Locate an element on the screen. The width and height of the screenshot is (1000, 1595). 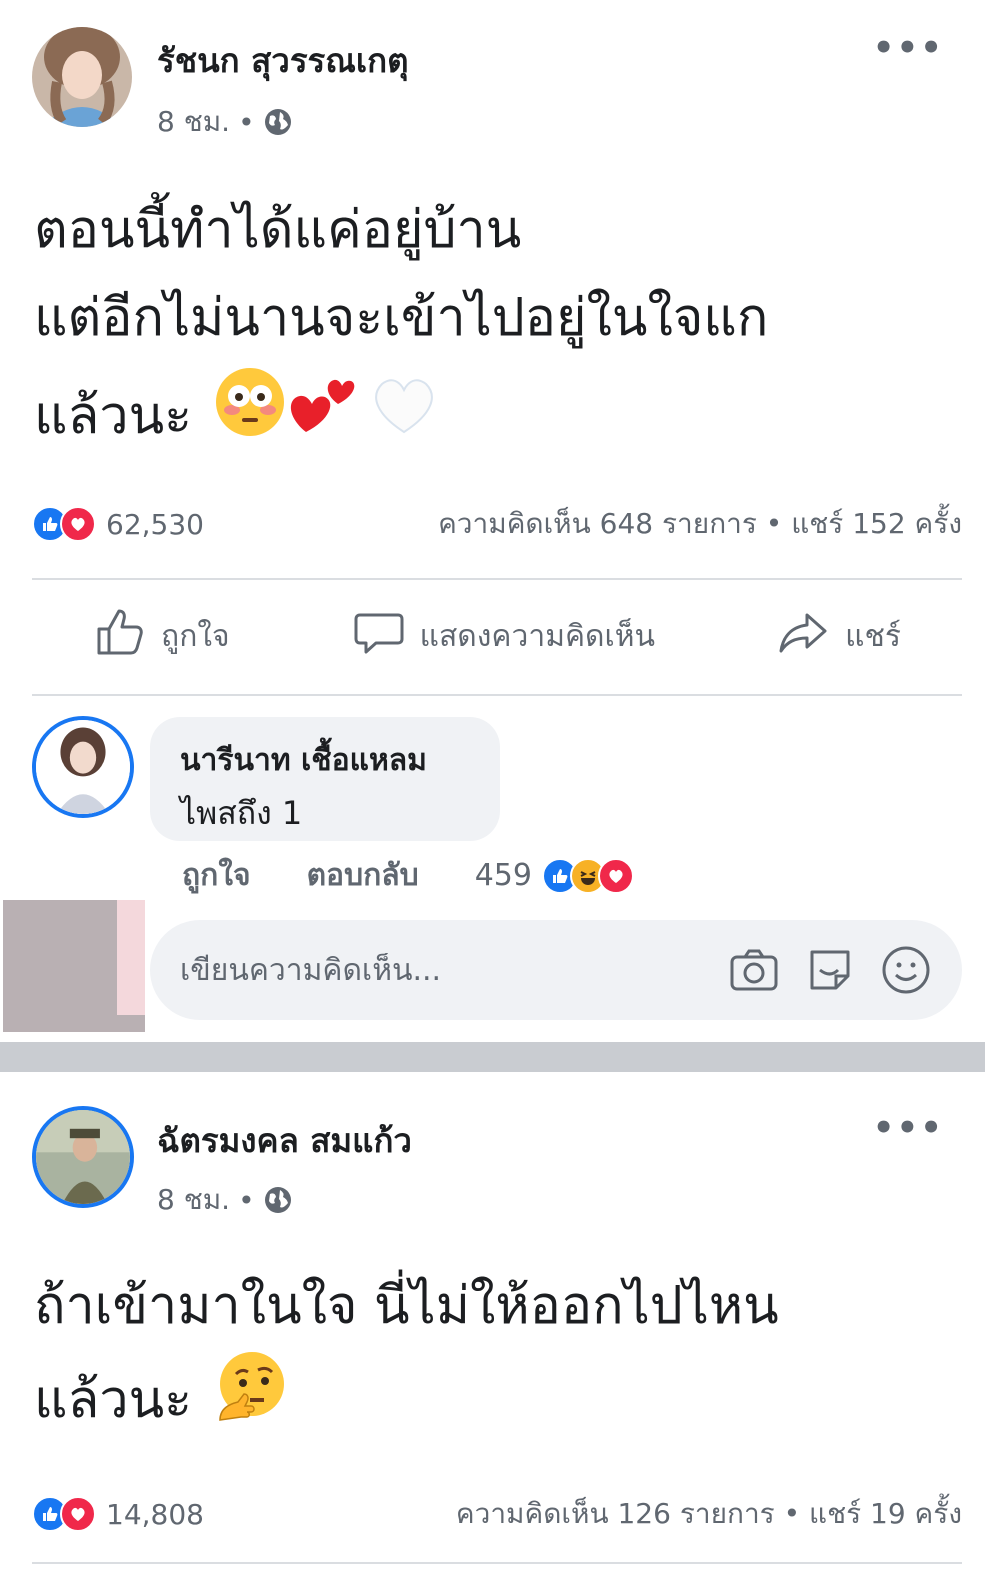
flushed-face-emoji is located at coordinates (250, 415).